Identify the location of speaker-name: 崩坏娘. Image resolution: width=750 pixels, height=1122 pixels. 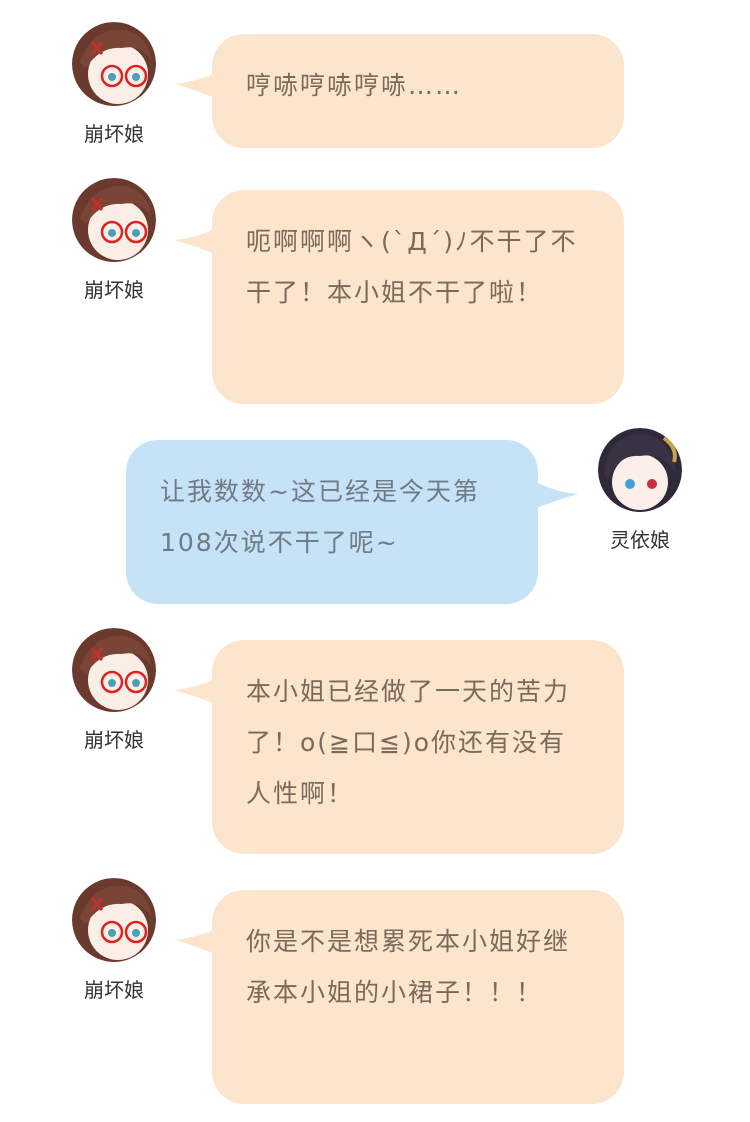
(114, 990).